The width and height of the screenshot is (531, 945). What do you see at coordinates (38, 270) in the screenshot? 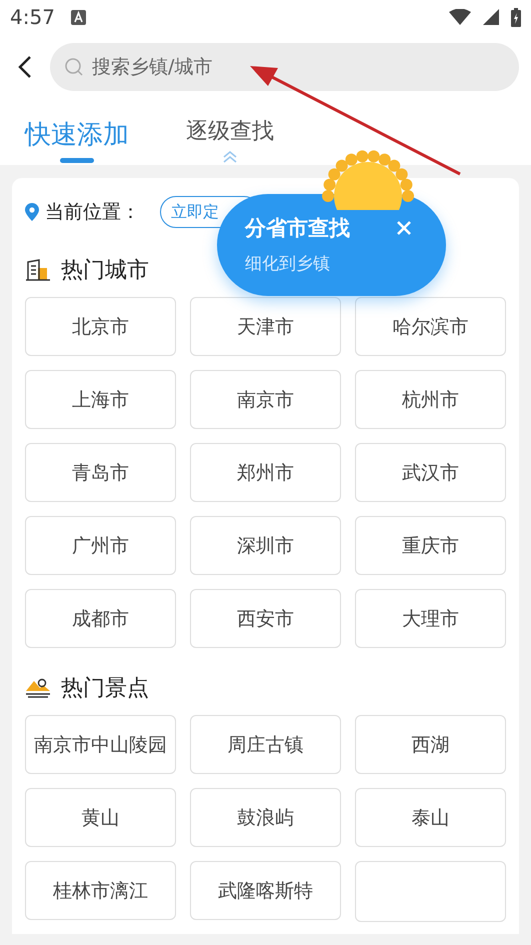
I see `building-icon` at bounding box center [38, 270].